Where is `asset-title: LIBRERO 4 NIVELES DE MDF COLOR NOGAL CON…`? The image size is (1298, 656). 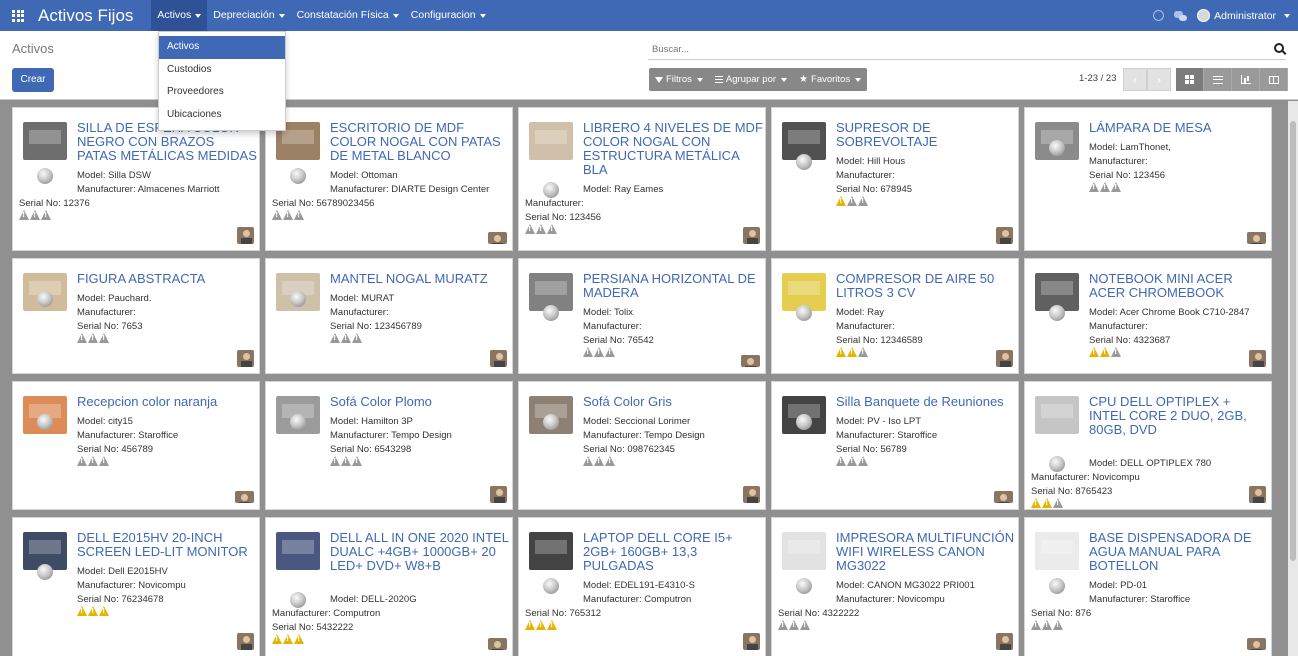 asset-title: LIBRERO 4 NIVELES DE MDF COLOR NOGAL CON… is located at coordinates (673, 149).